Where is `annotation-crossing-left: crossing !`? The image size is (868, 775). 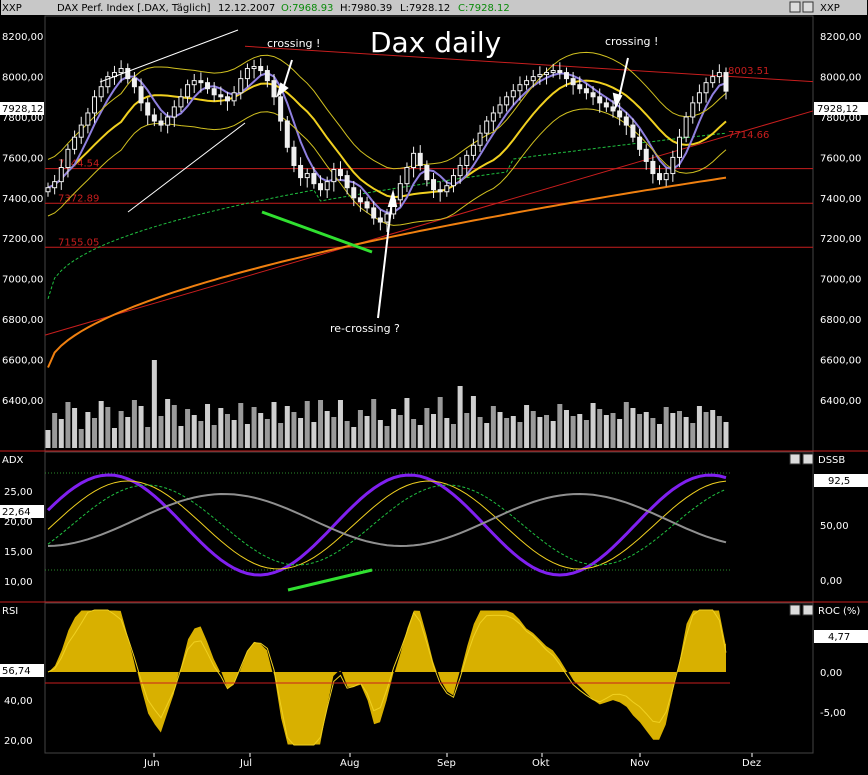 annotation-crossing-left: crossing ! is located at coordinates (293, 43).